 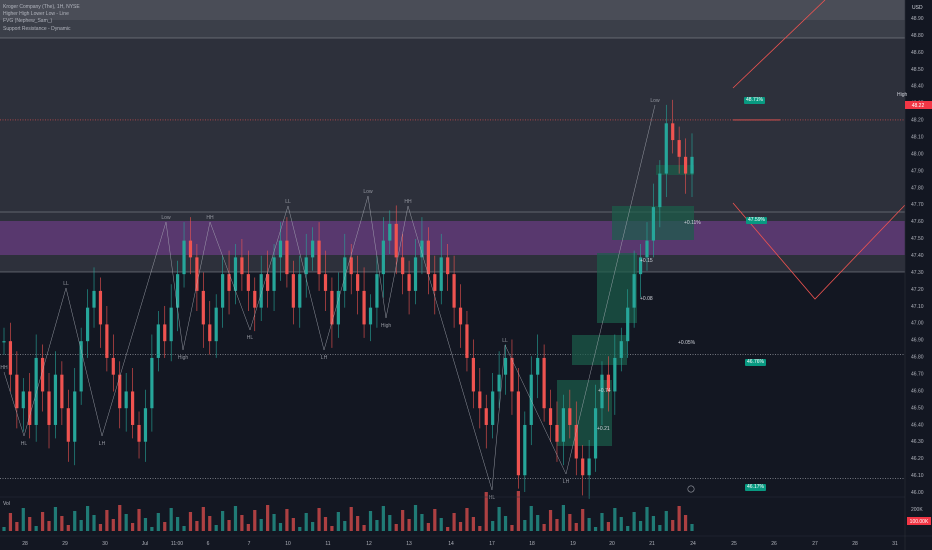 I want to click on time-tick: 11, so click(x=327, y=544).